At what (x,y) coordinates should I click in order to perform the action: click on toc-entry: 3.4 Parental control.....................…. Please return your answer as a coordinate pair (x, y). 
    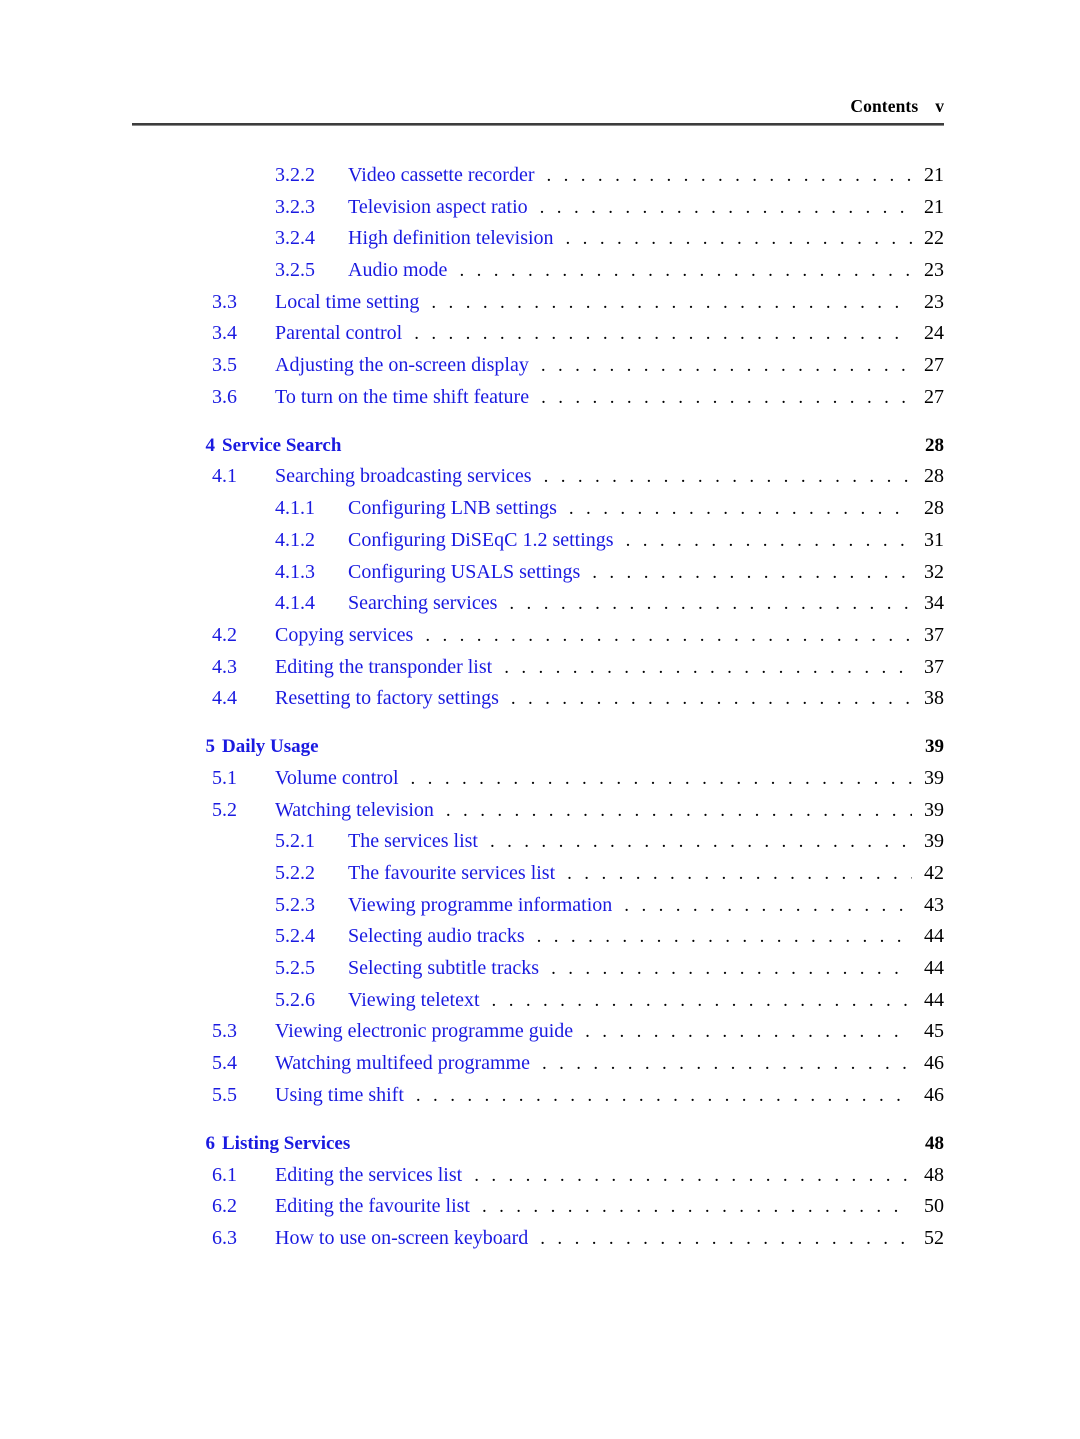
    Looking at the image, I should click on (540, 334).